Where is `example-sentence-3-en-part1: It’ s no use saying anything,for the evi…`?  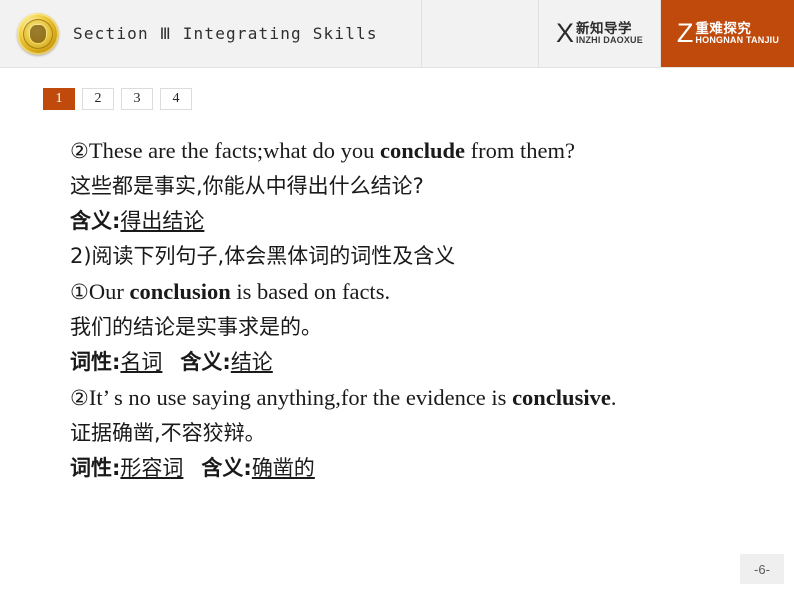 example-sentence-3-en-part1: It’ s no use saying anything,for the evi… is located at coordinates (300, 397).